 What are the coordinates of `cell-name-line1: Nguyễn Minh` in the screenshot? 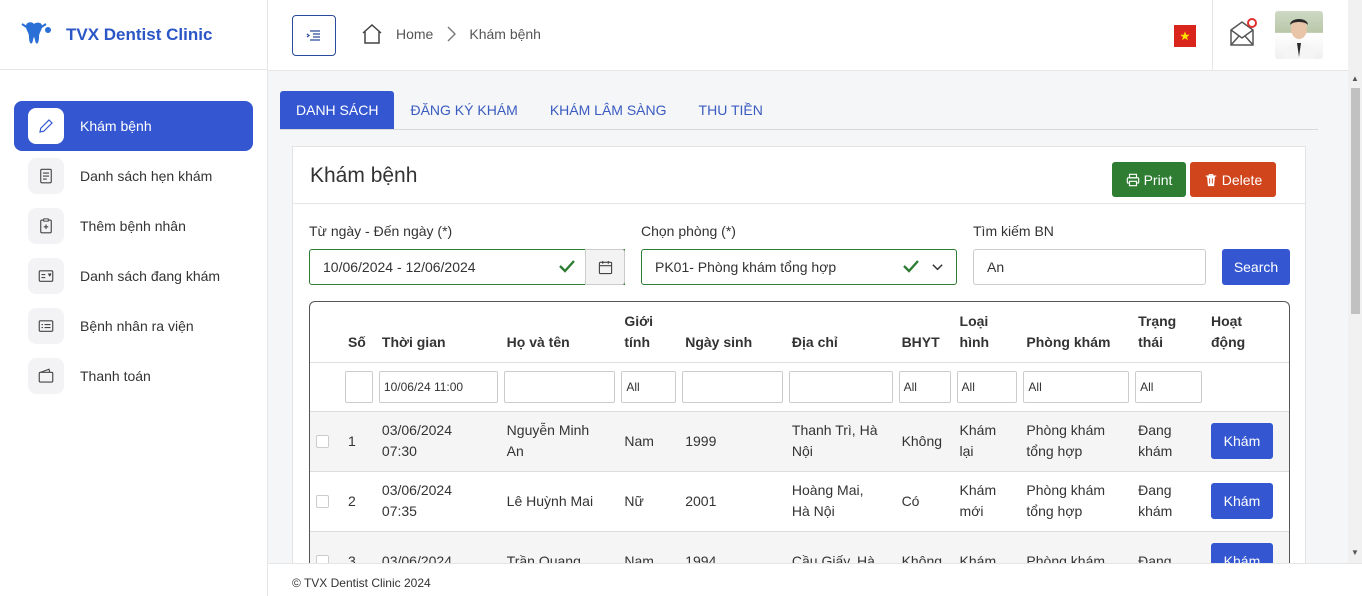 It's located at (548, 430).